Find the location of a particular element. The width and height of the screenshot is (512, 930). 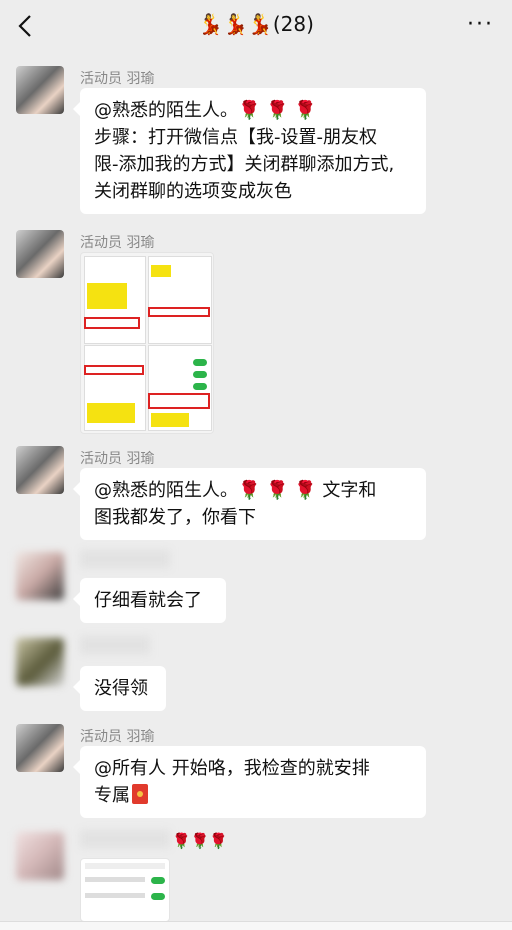

message-text: 专属 is located at coordinates (112, 795).